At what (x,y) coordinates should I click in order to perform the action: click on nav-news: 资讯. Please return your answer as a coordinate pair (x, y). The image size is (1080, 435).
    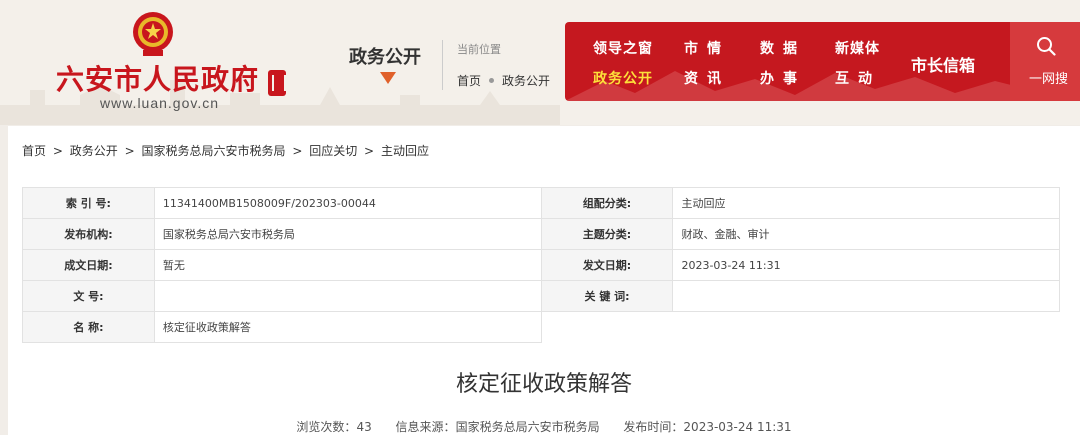
    Looking at the image, I should click on (707, 78).